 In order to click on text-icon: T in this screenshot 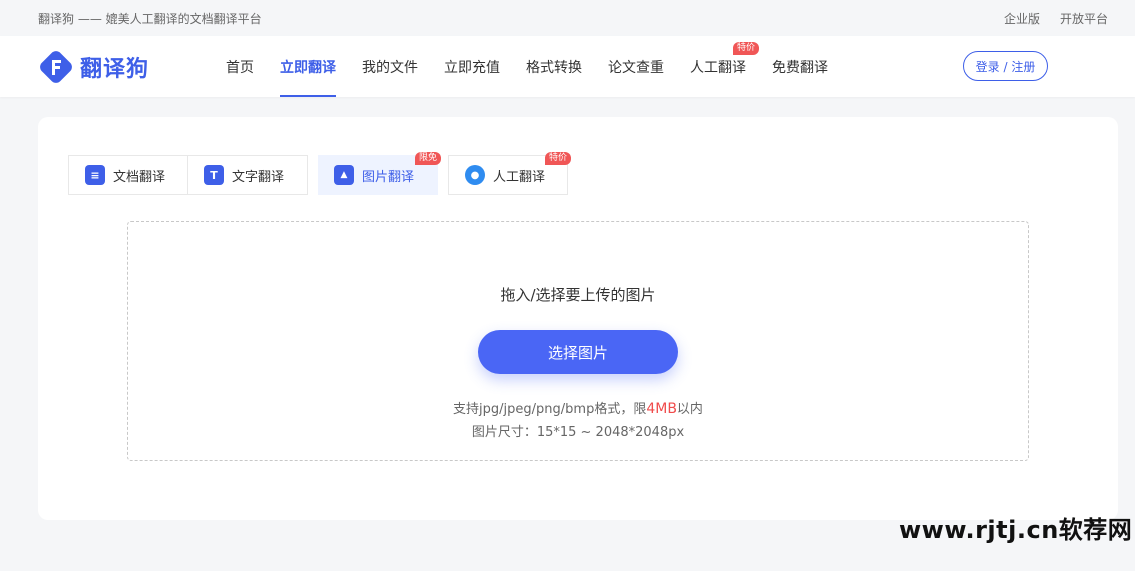, I will do `click(214, 175)`.